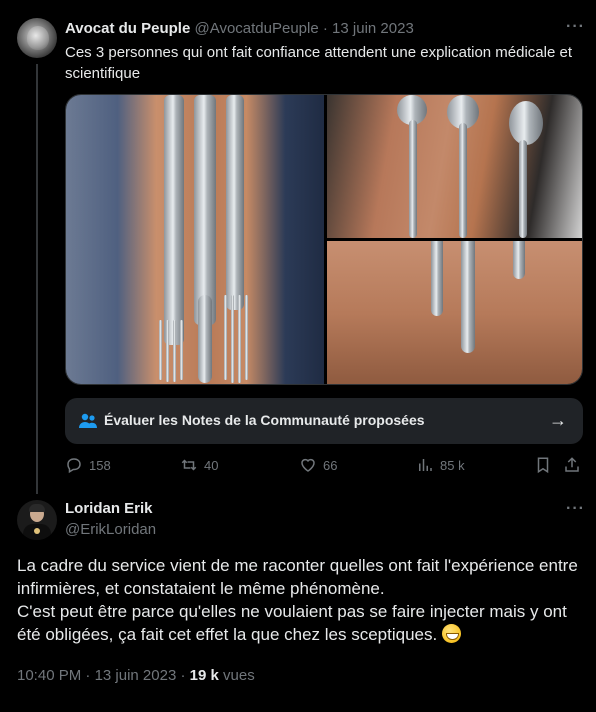  I want to click on grinning-face-emoji, so click(451, 633).